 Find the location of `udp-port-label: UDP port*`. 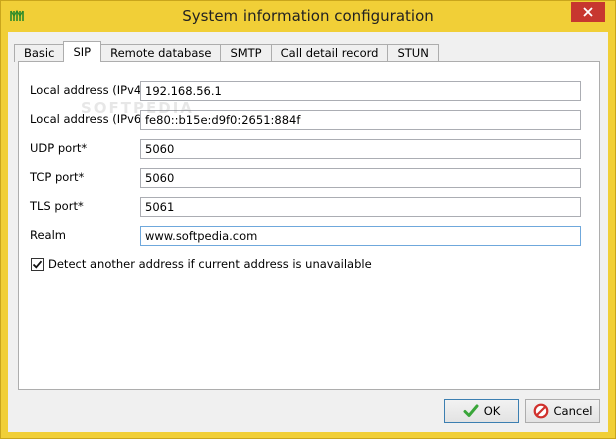

udp-port-label: UDP port* is located at coordinates (59, 148).